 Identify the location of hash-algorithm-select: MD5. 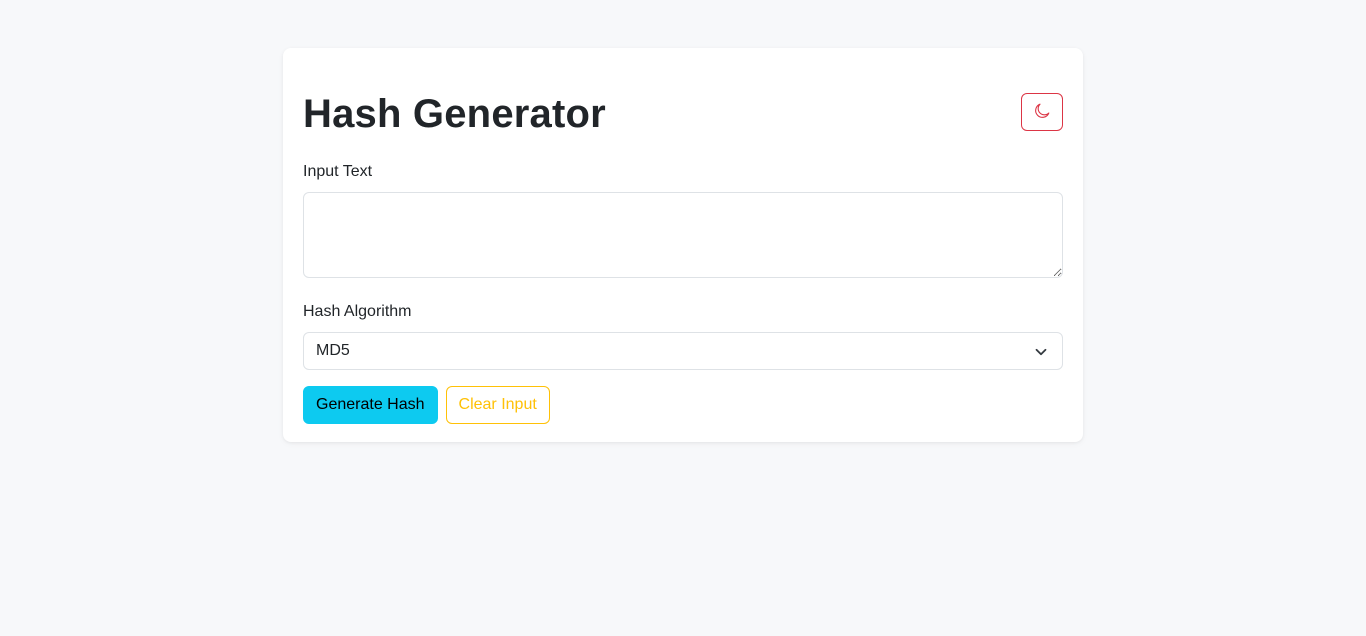
(683, 351).